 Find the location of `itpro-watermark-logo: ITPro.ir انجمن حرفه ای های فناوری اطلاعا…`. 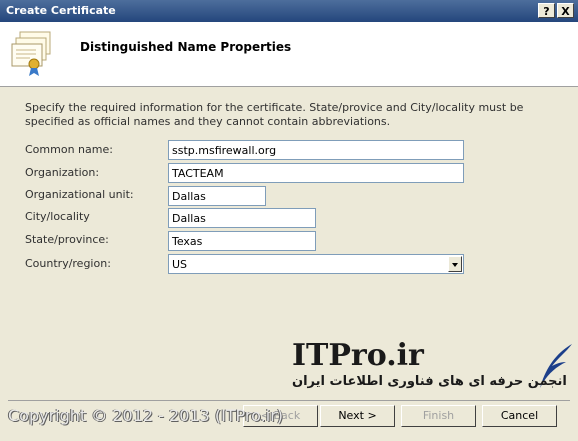

itpro-watermark-logo: ITPro.ir انجمن حرفه ای های فناوری اطلاعا… is located at coordinates (433, 368).